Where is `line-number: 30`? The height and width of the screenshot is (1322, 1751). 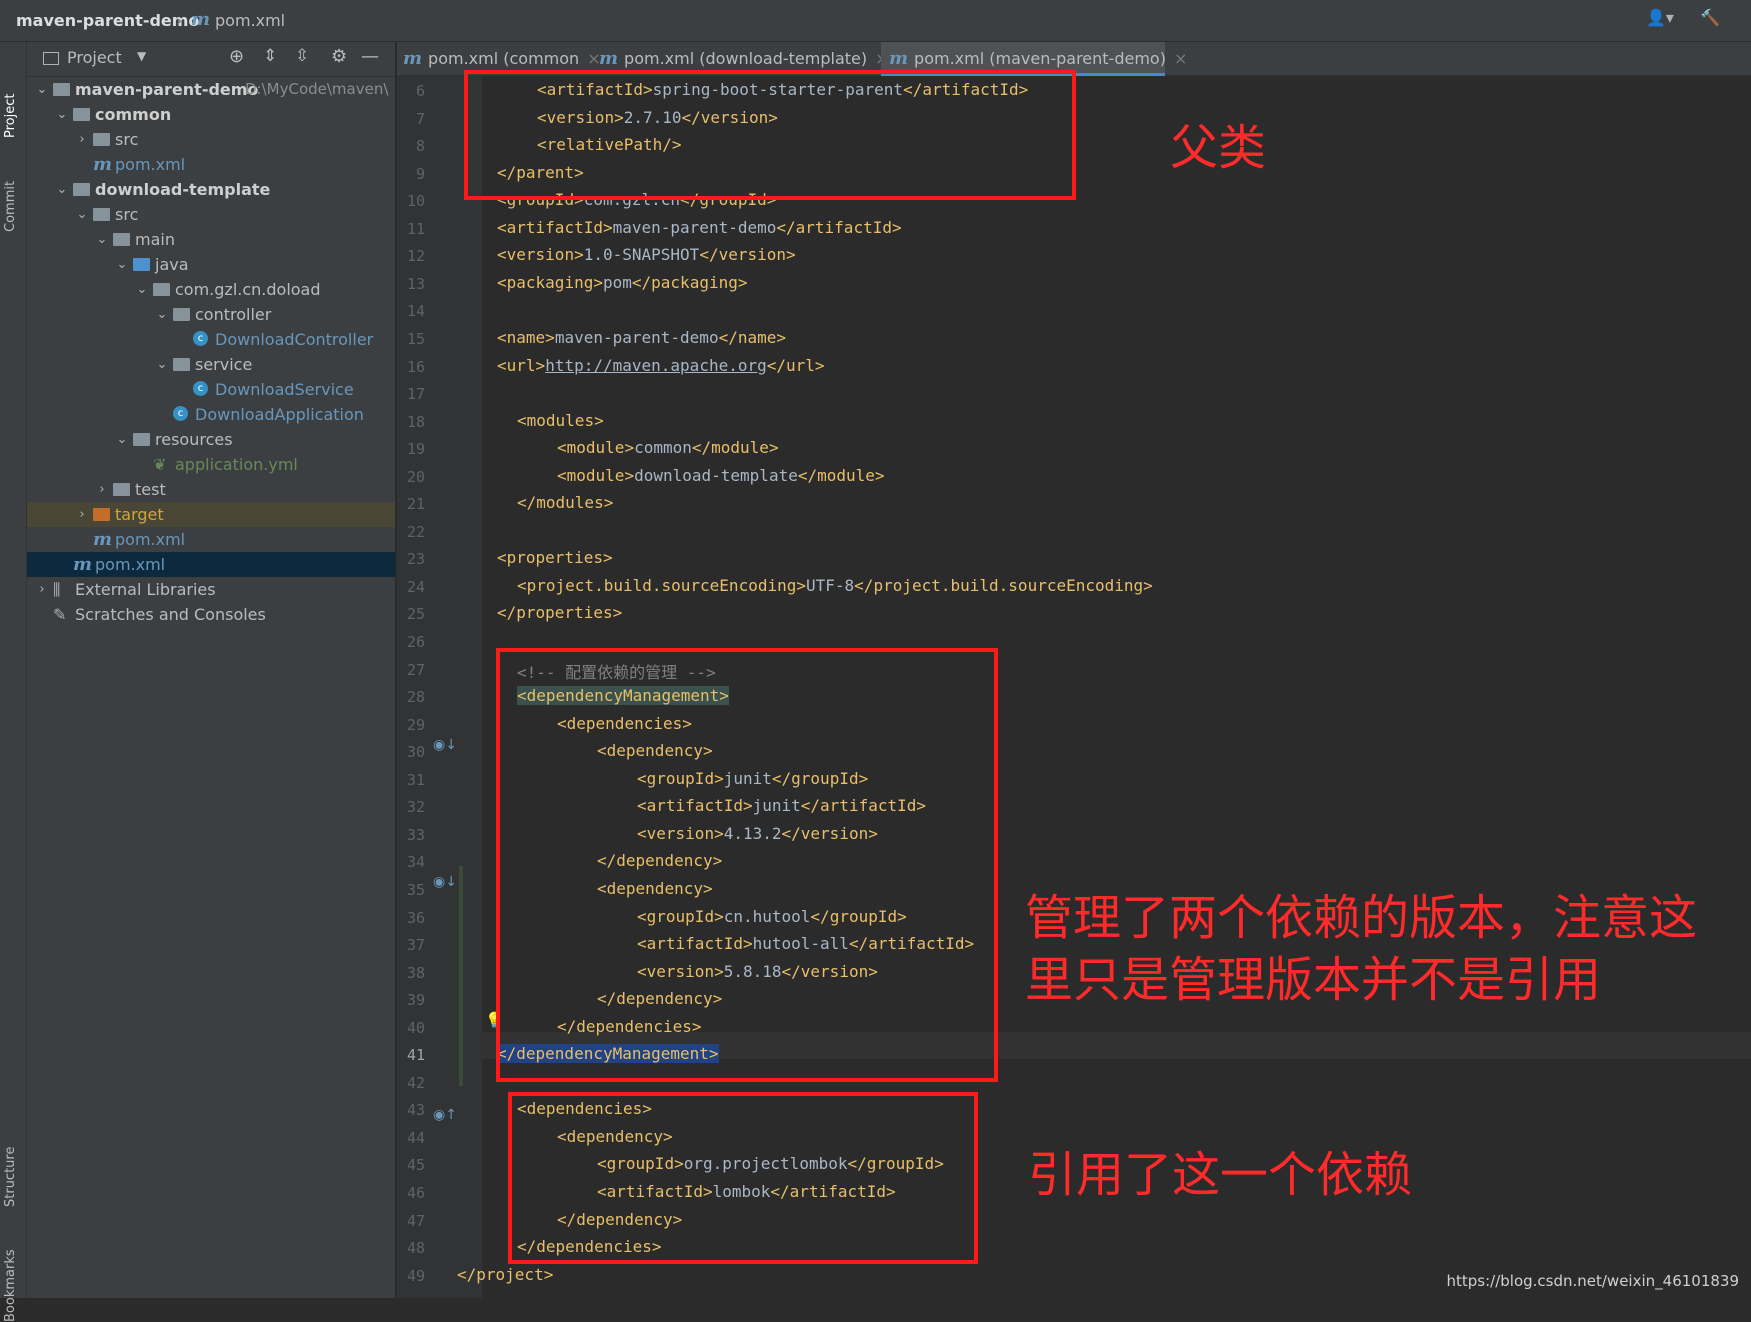 line-number: 30 is located at coordinates (415, 752).